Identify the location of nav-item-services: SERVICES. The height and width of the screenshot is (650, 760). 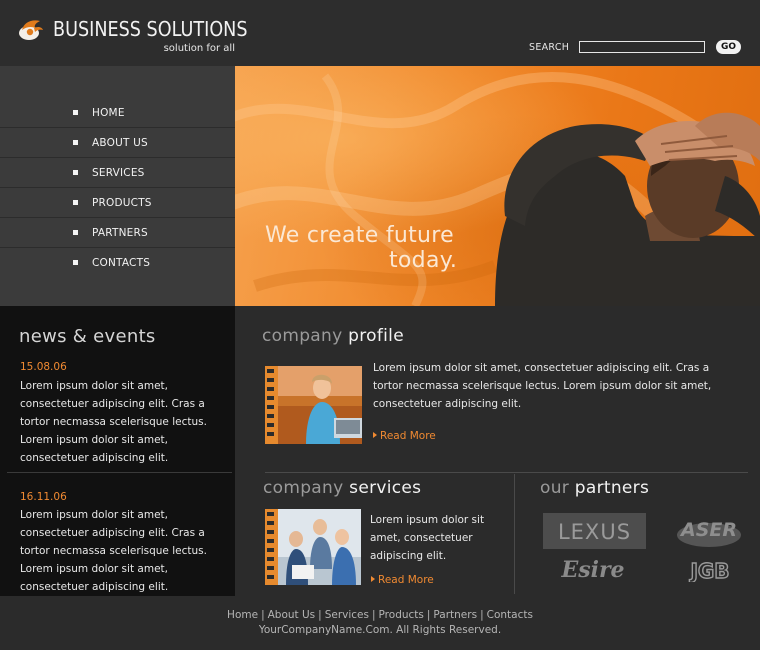
(117, 173).